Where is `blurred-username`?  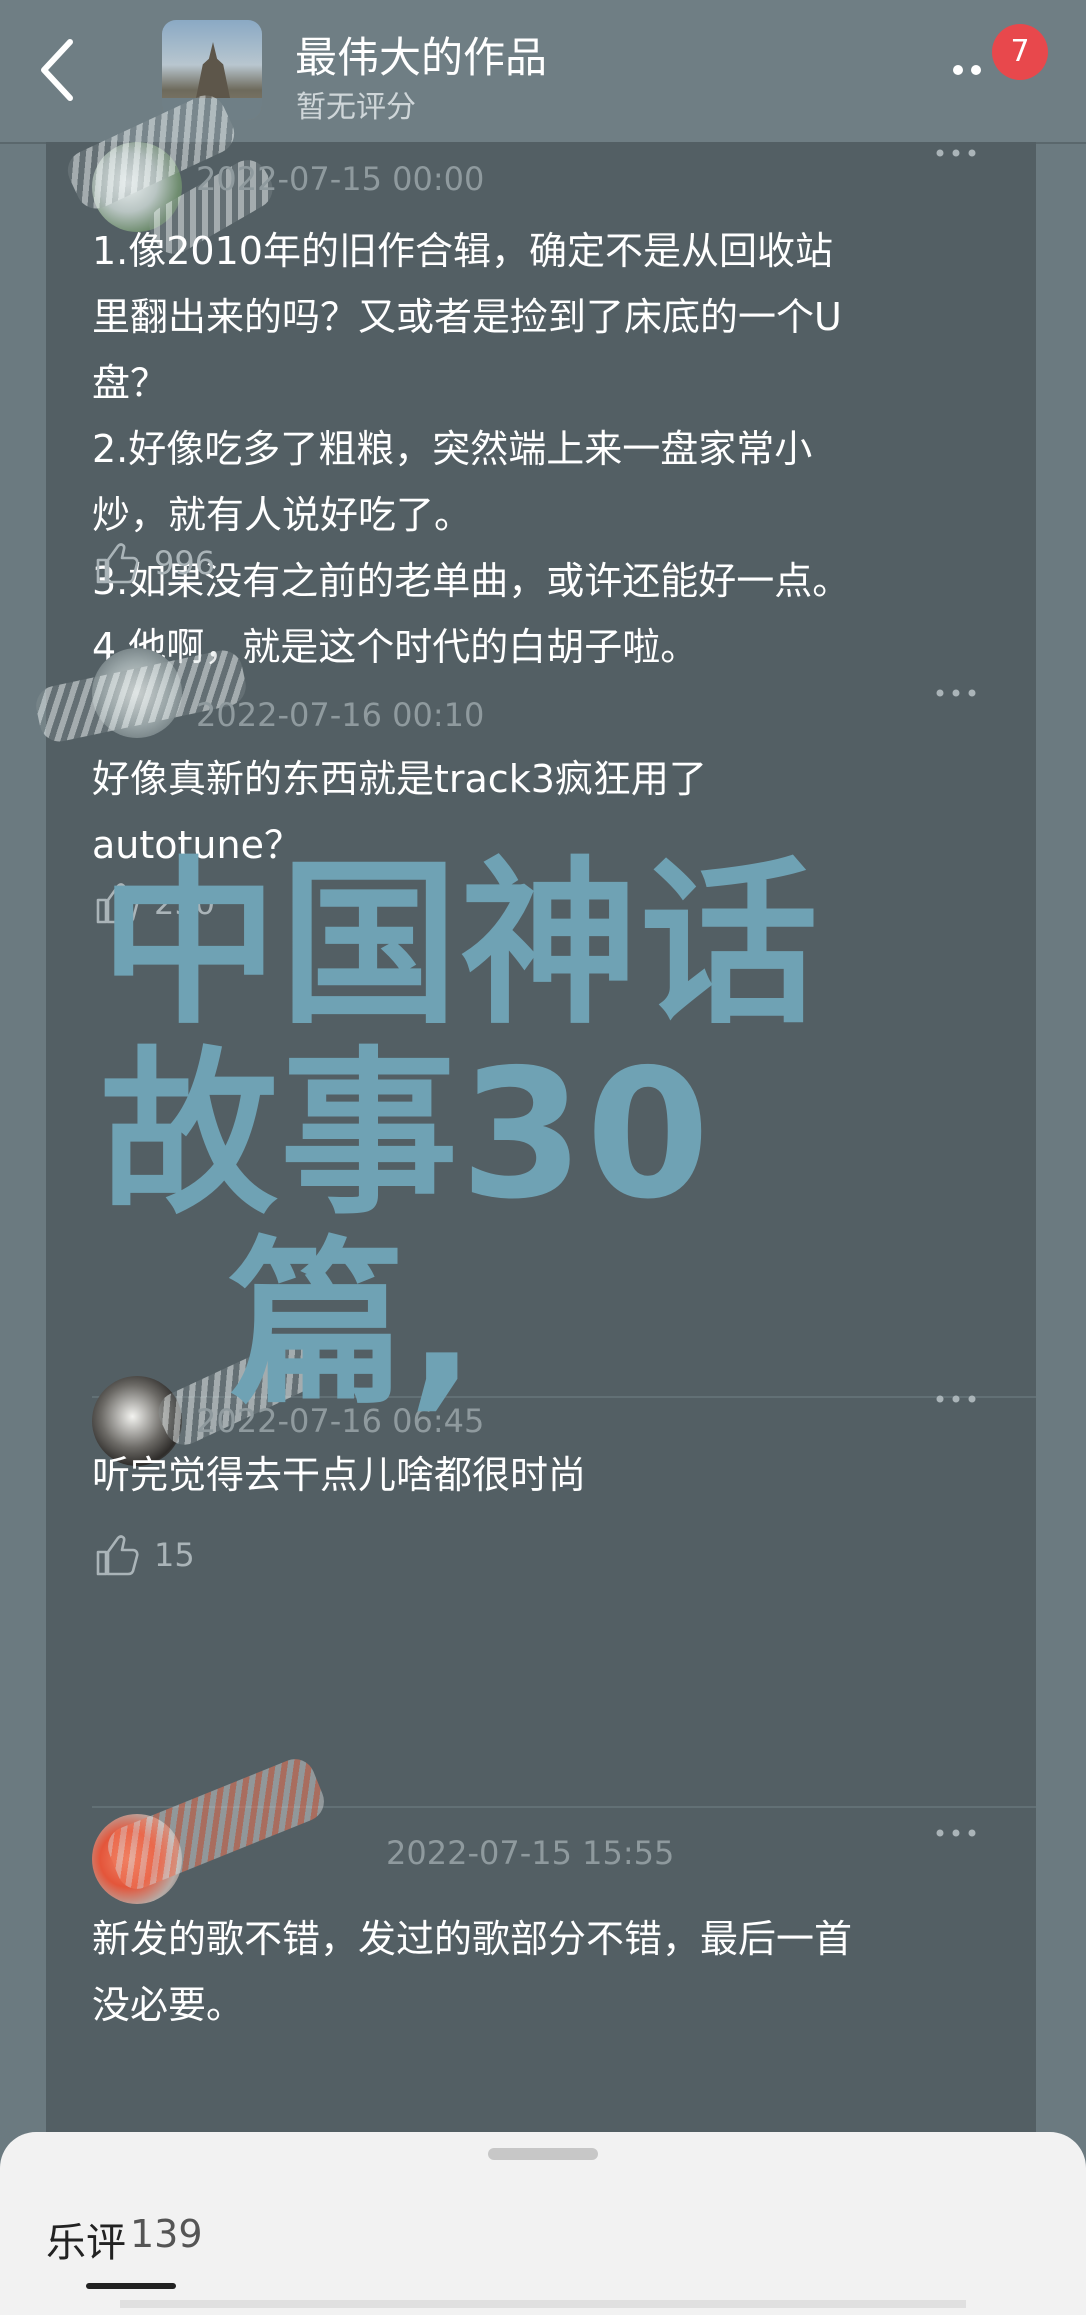 blurred-username is located at coordinates (216, 1824).